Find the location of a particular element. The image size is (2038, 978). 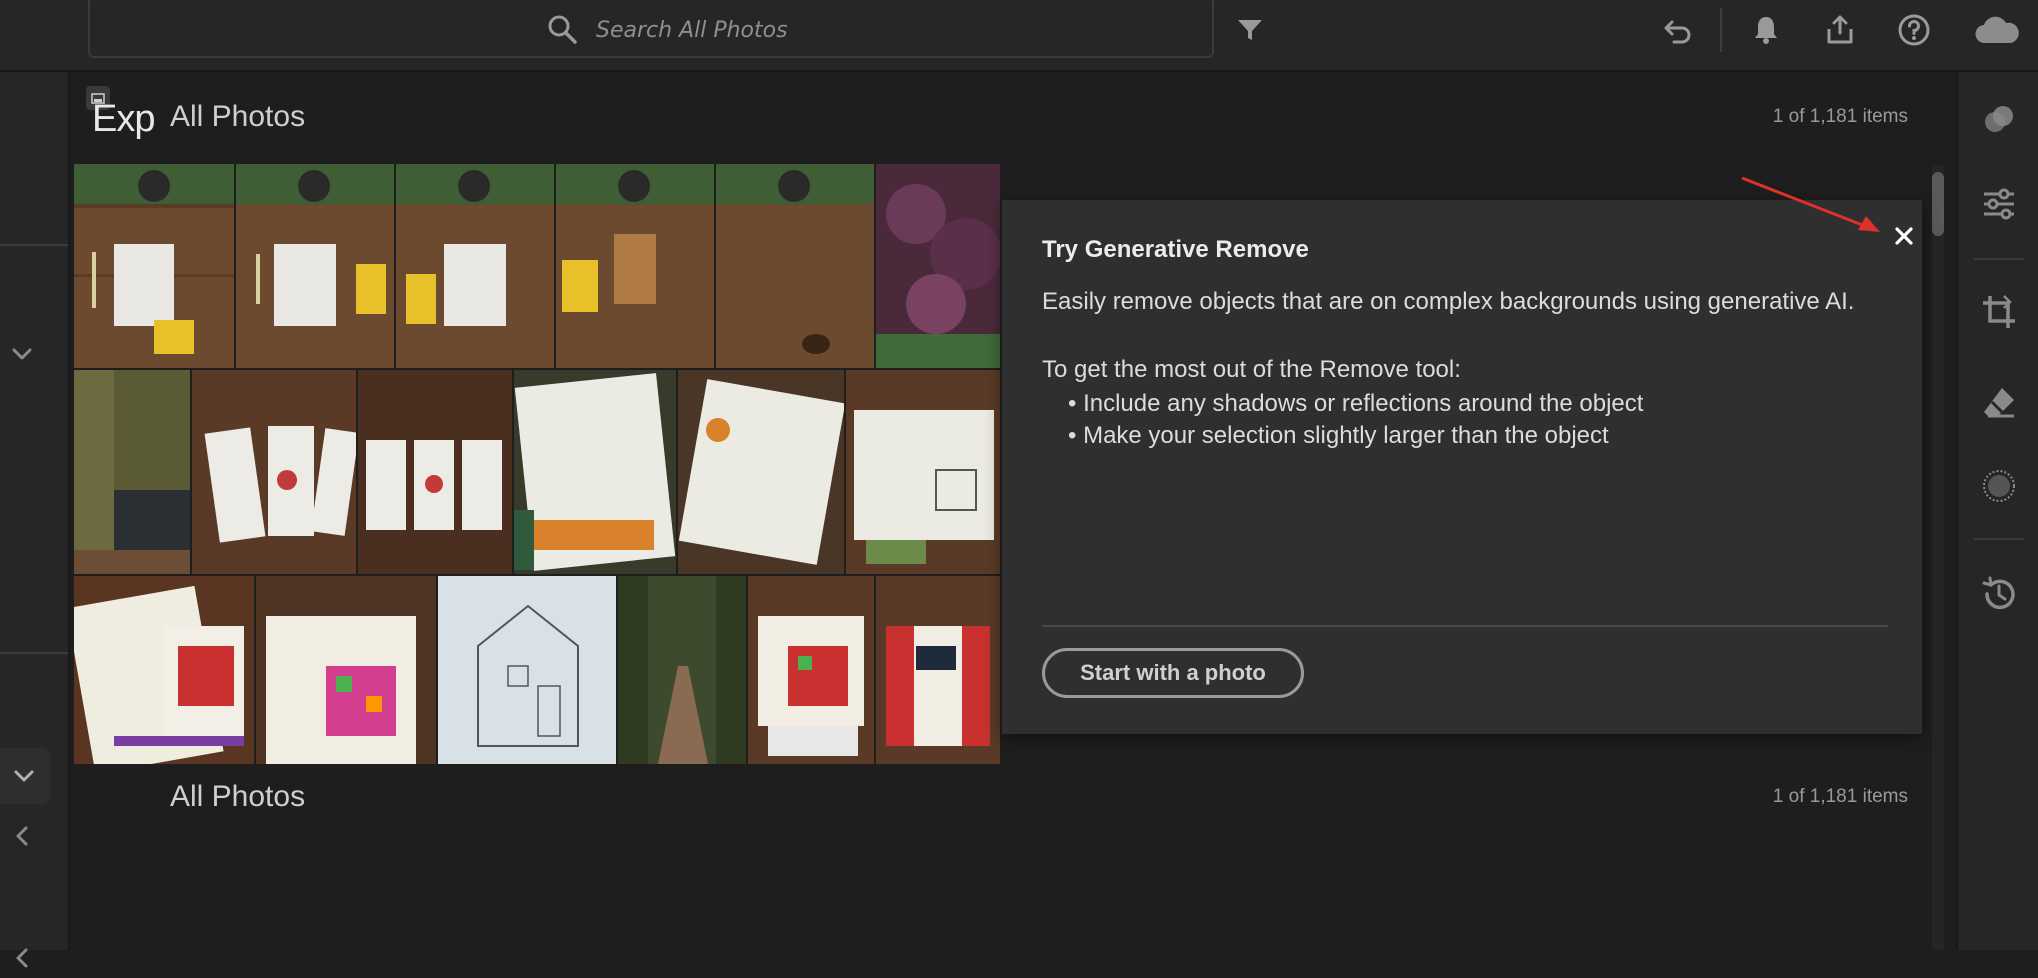

toolbar-divider is located at coordinates (1721, 30).